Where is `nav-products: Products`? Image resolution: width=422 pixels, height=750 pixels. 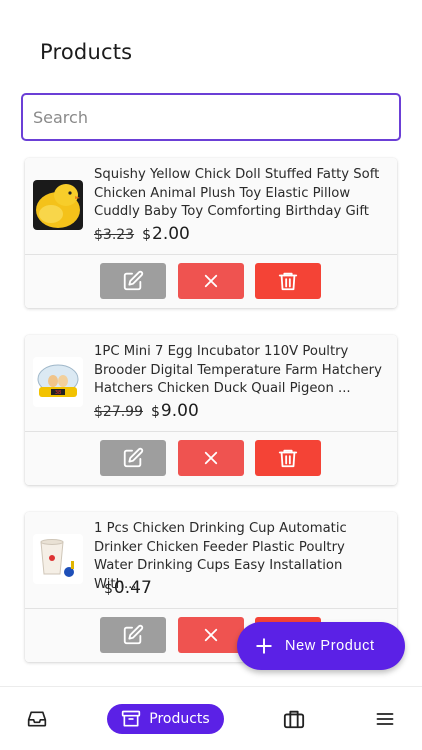
nav-products: Products is located at coordinates (165, 719).